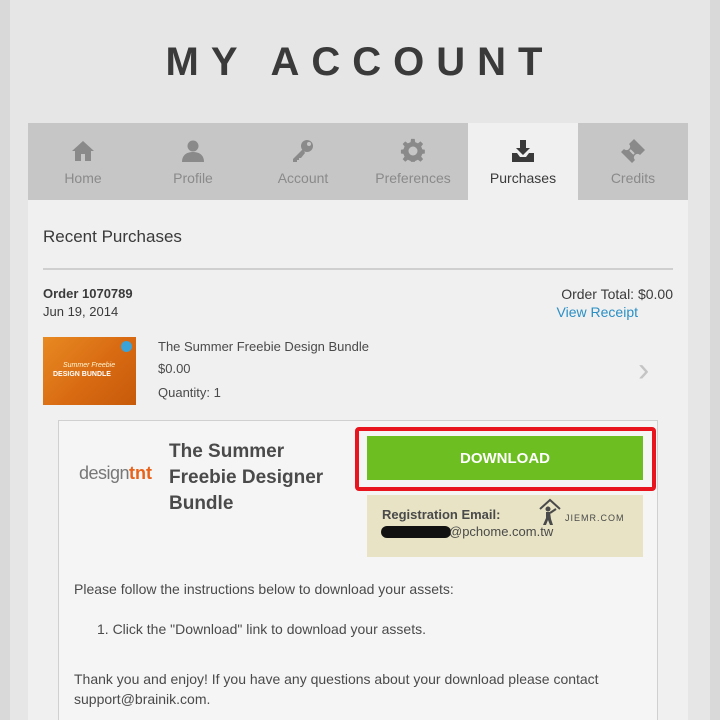 This screenshot has height=720, width=720. Describe the element at coordinates (505, 458) in the screenshot. I see `download-button: DOWNLOAD` at that location.